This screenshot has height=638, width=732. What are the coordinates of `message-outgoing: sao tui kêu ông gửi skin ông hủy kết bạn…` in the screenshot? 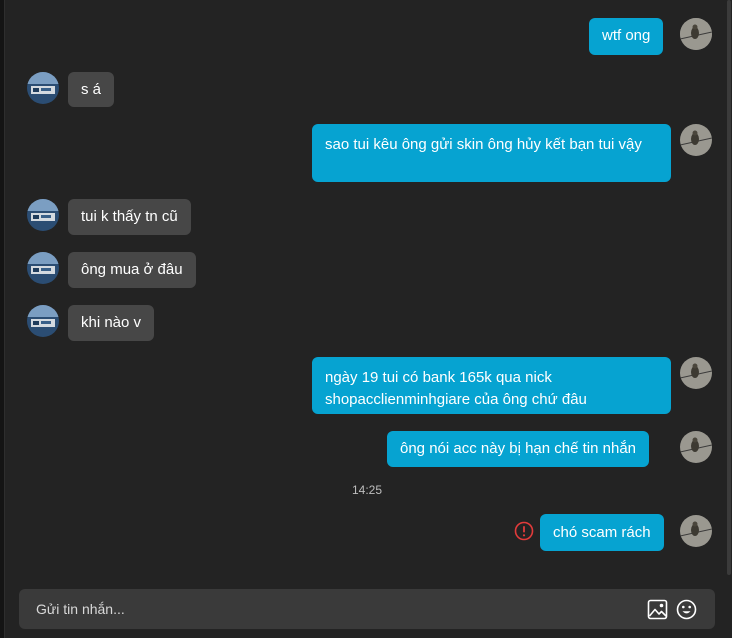 It's located at (491, 153).